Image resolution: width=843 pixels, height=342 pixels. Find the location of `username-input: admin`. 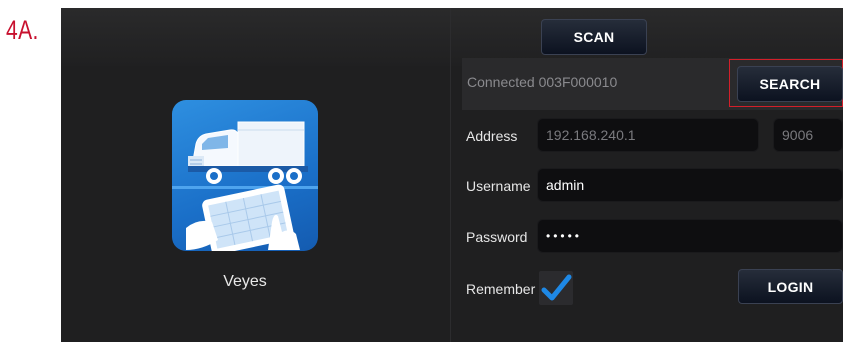

username-input: admin is located at coordinates (690, 185).